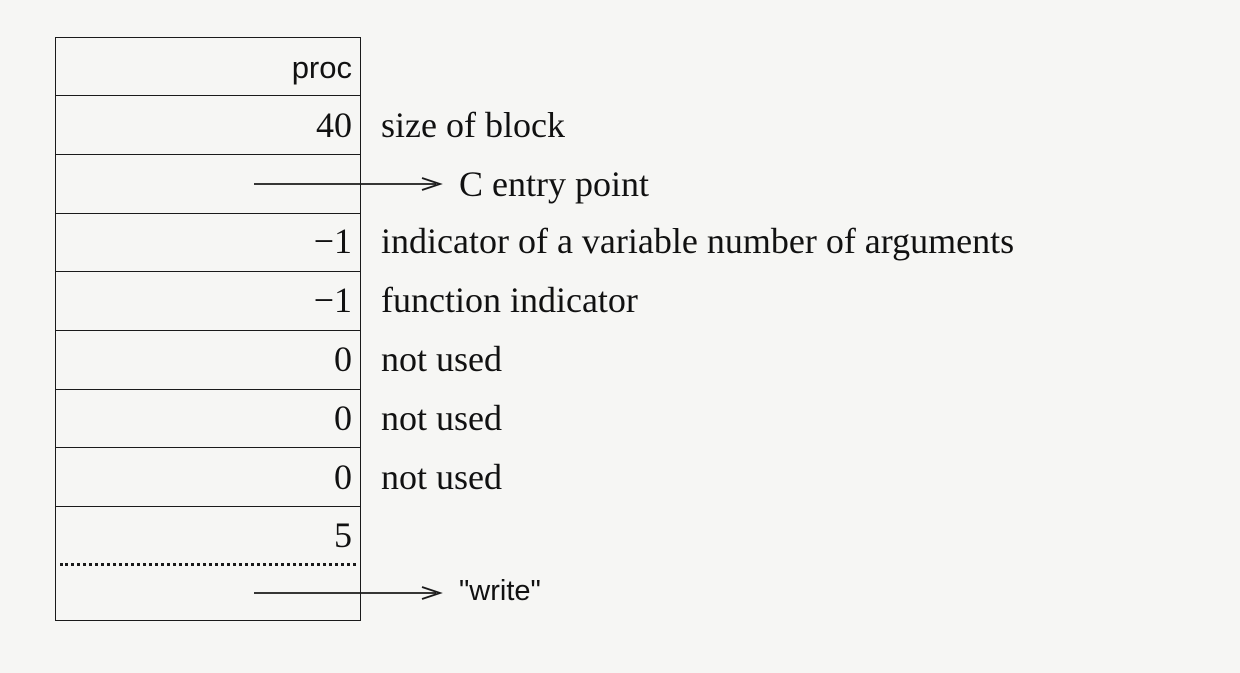 The image size is (1240, 673). What do you see at coordinates (343, 359) in the screenshot?
I see `cell-value-unused-1: 0` at bounding box center [343, 359].